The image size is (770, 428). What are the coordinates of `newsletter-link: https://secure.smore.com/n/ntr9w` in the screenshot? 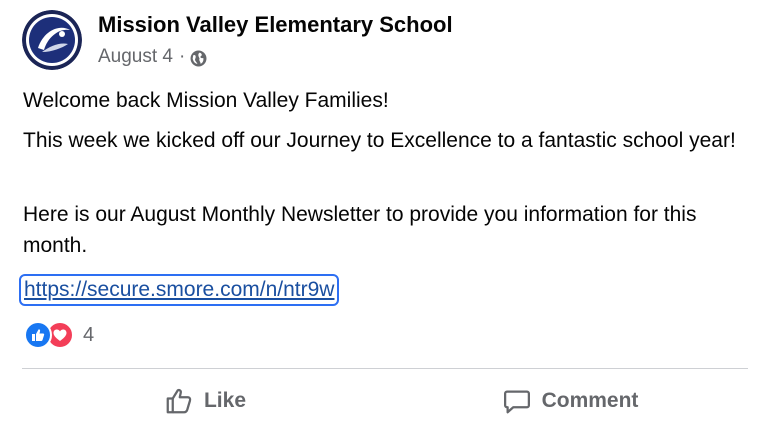 It's located at (179, 290).